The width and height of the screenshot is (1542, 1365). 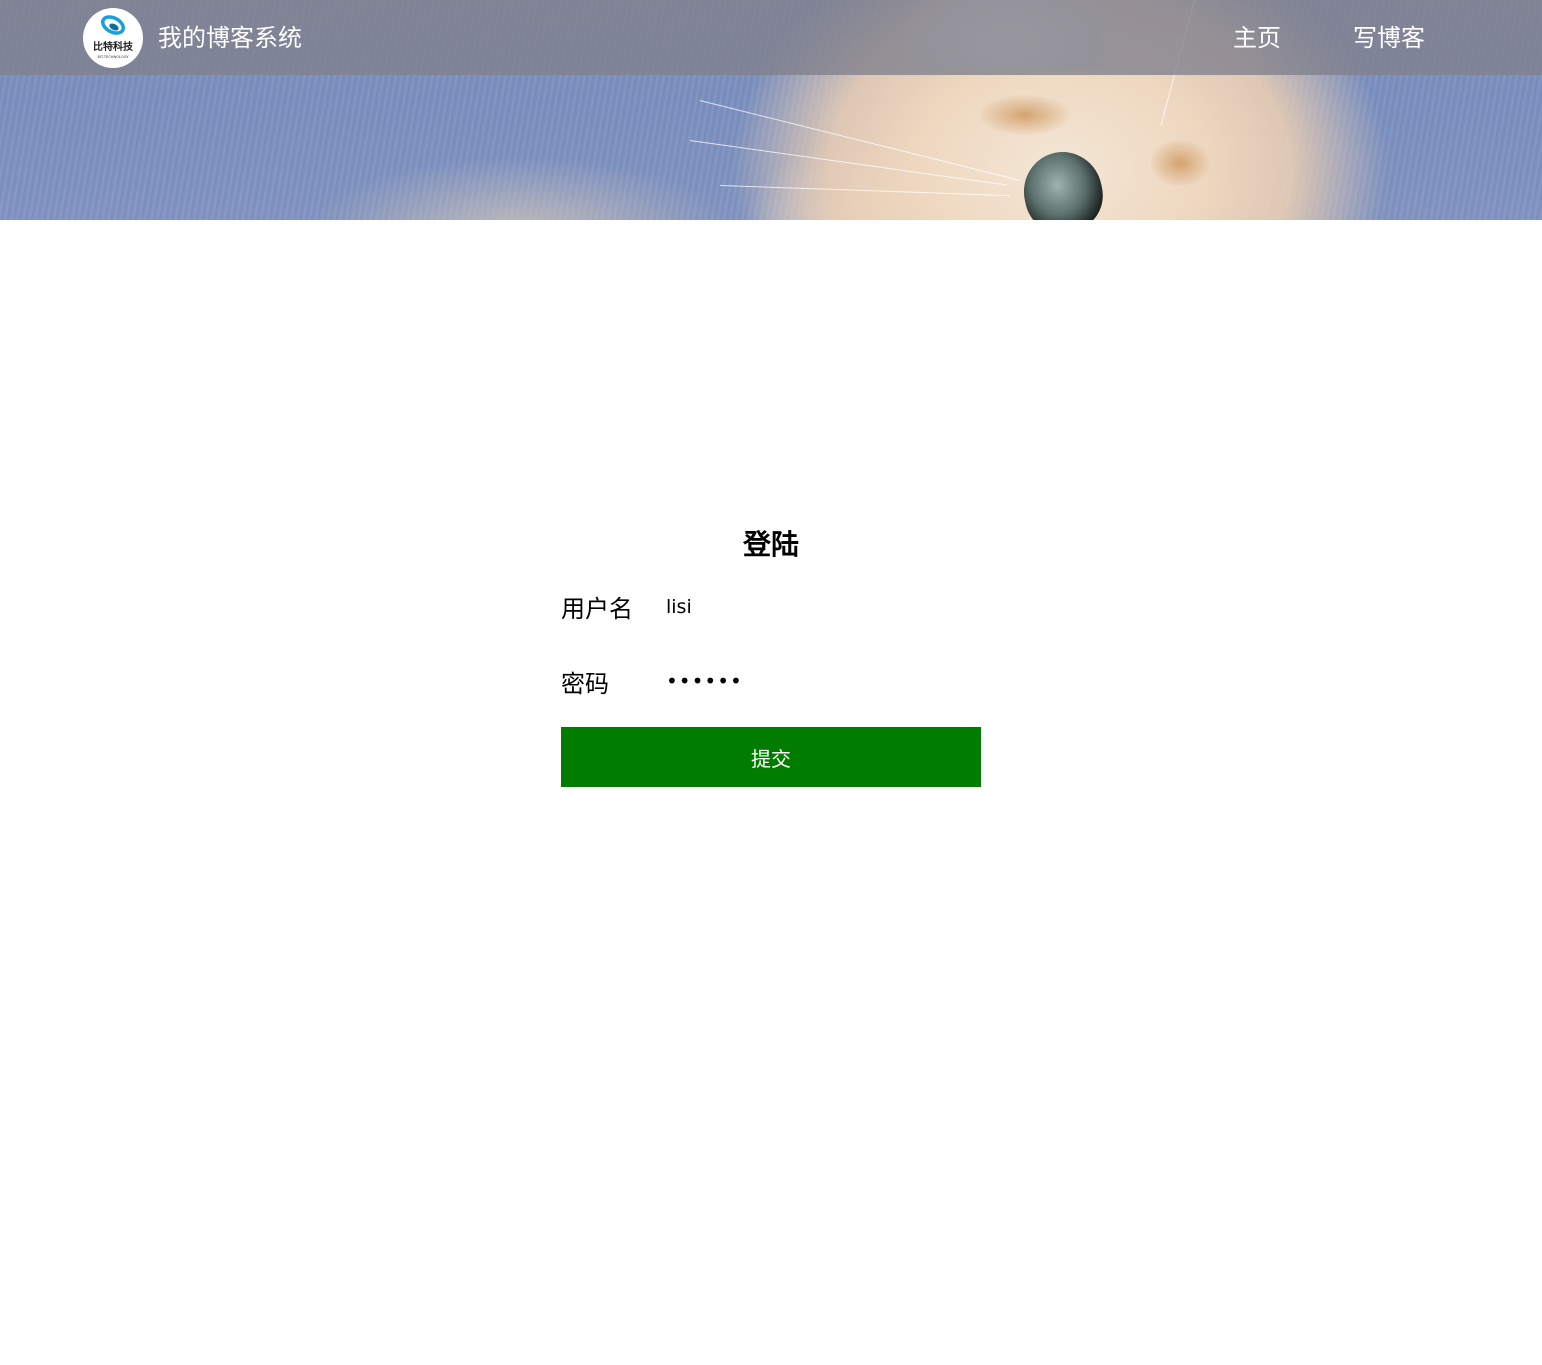 What do you see at coordinates (771, 37) in the screenshot?
I see `top-nav-bar: 比特科技 BIT-TECHNOLOGY 我的博客系统 主页 写博客` at bounding box center [771, 37].